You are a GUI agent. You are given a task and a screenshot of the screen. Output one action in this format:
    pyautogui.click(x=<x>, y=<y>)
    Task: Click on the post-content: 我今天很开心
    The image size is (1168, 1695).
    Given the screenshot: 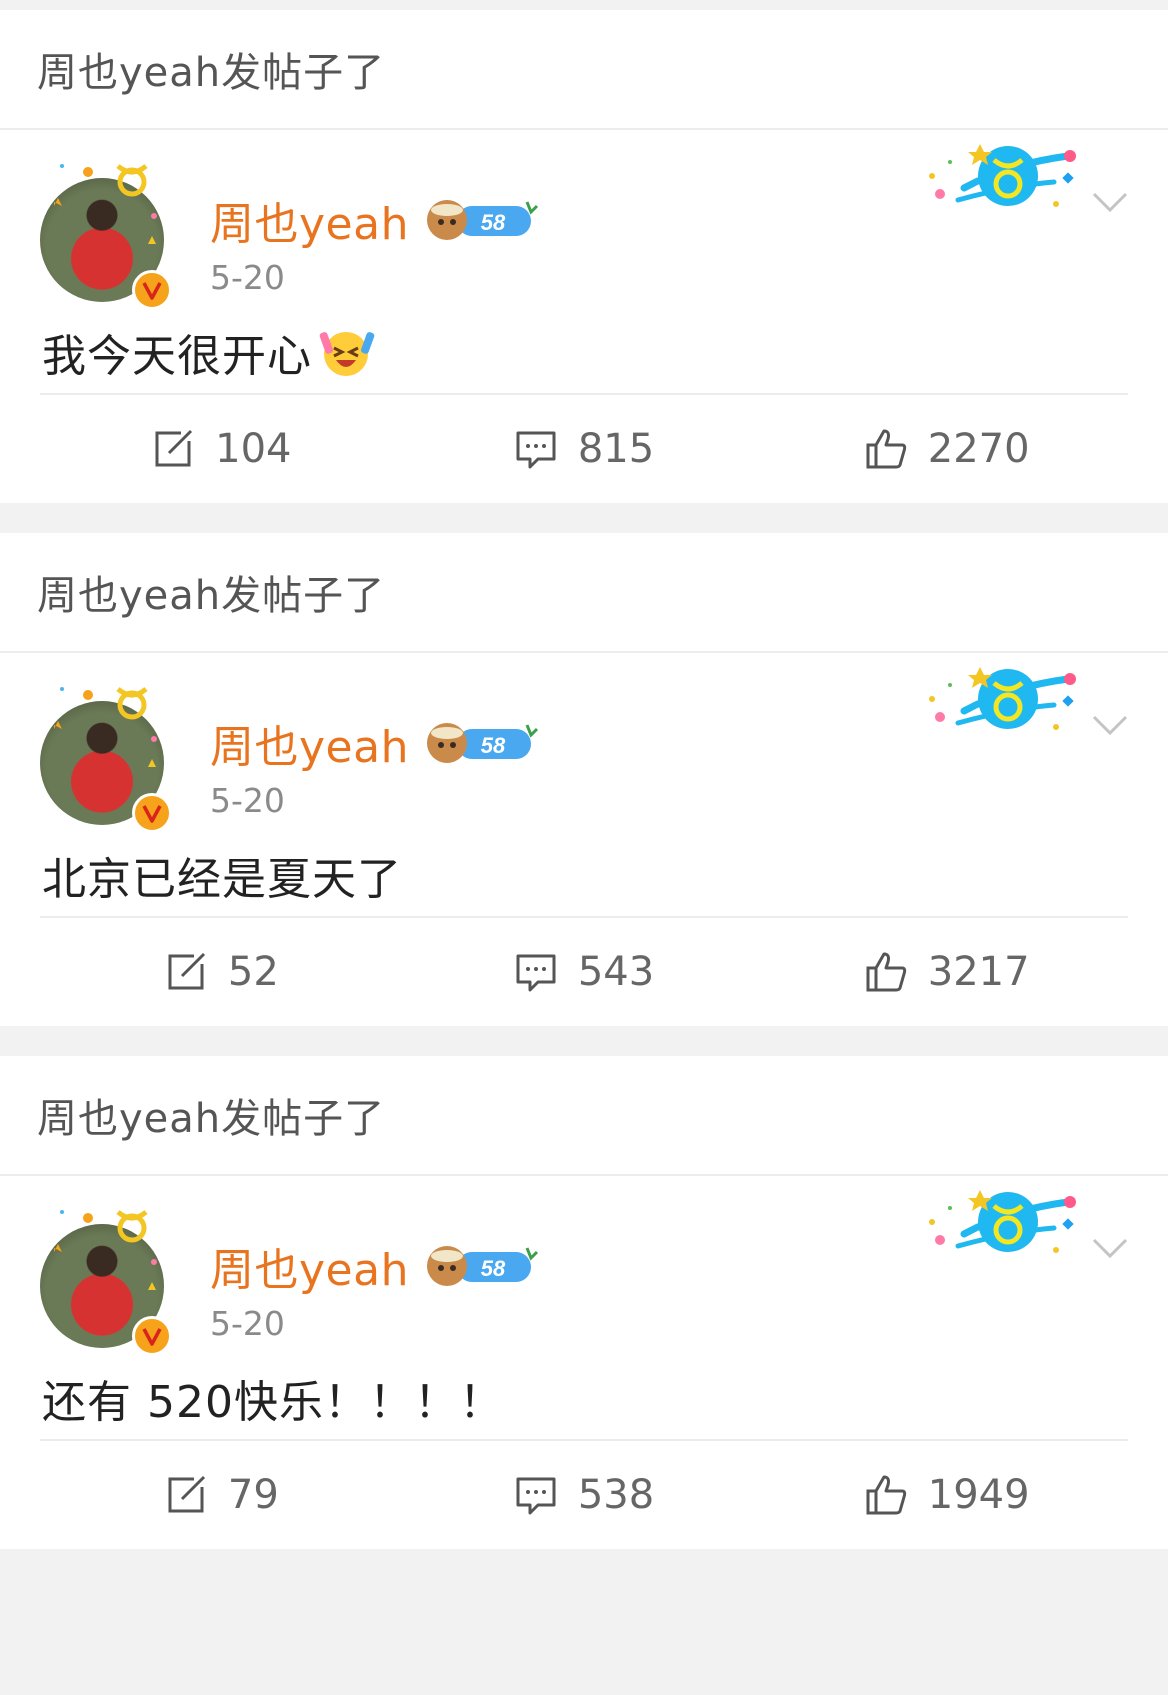 What is the action you would take?
    pyautogui.click(x=209, y=352)
    